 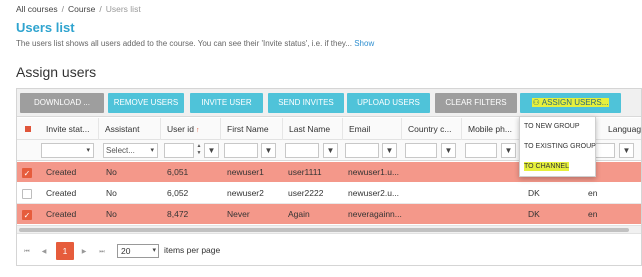 I want to click on column-header-last-name: Last Name, so click(x=313, y=129).